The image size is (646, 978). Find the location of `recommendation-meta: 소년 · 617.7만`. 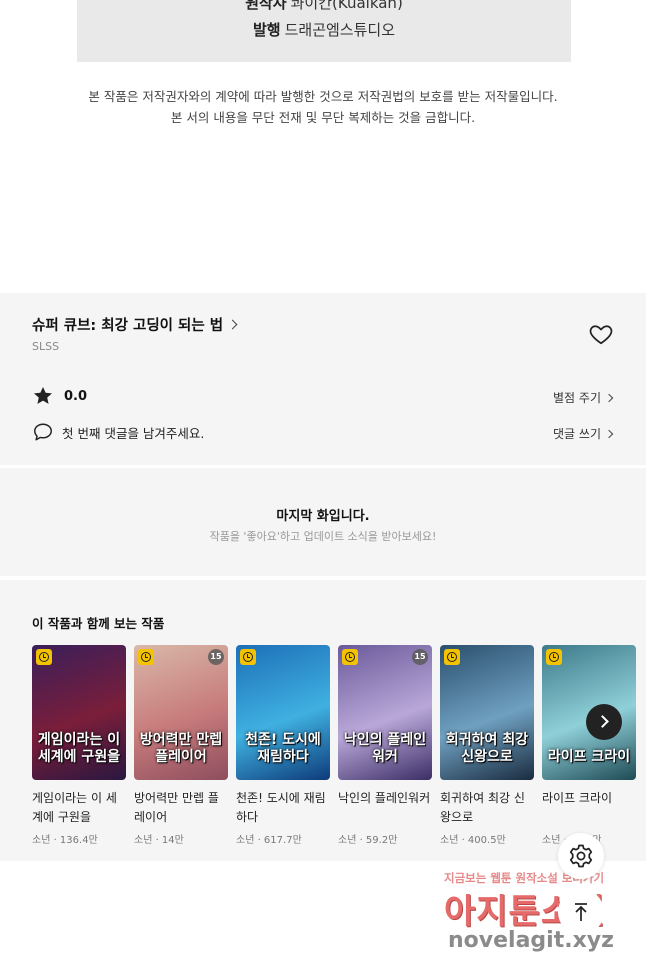

recommendation-meta: 소년 · 617.7만 is located at coordinates (269, 840).